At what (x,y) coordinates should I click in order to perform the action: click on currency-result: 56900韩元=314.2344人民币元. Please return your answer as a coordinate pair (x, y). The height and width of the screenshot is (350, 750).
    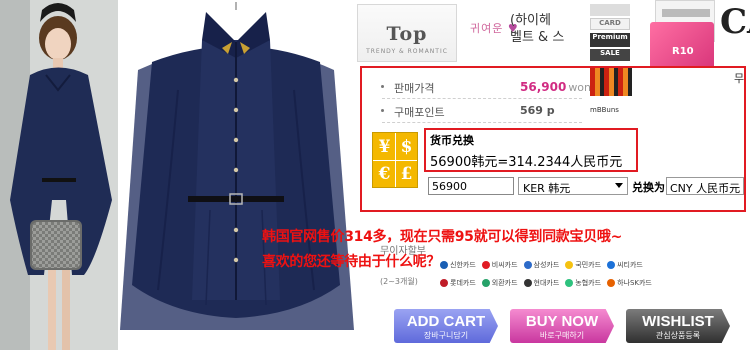
    Looking at the image, I should click on (526, 162).